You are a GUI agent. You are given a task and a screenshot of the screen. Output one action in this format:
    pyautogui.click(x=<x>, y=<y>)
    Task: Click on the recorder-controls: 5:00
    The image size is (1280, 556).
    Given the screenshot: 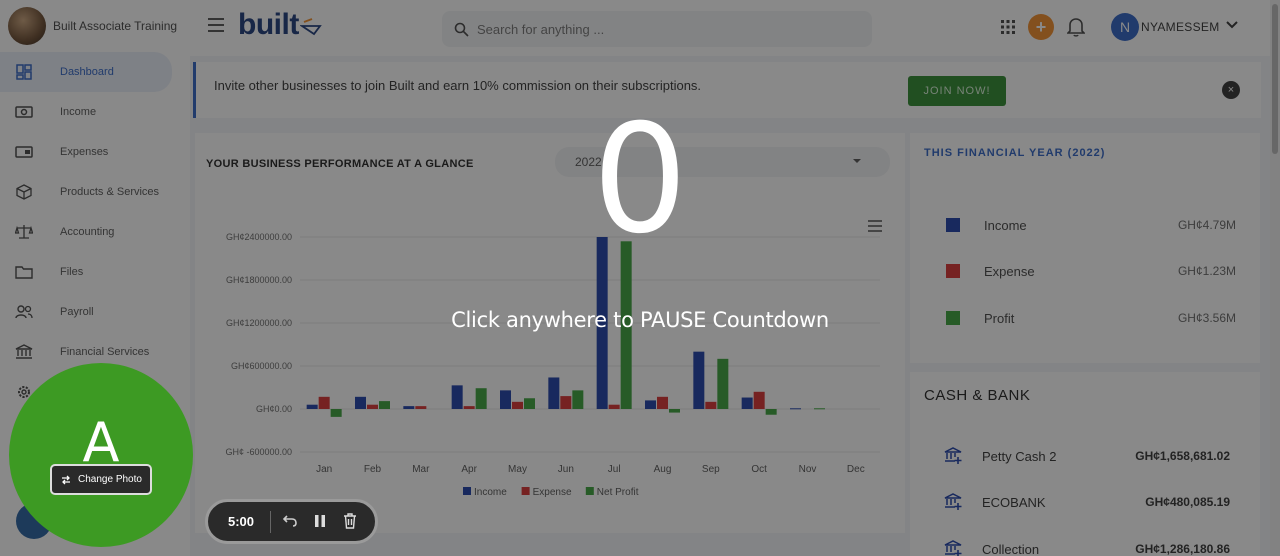 What is the action you would take?
    pyautogui.click(x=291, y=521)
    